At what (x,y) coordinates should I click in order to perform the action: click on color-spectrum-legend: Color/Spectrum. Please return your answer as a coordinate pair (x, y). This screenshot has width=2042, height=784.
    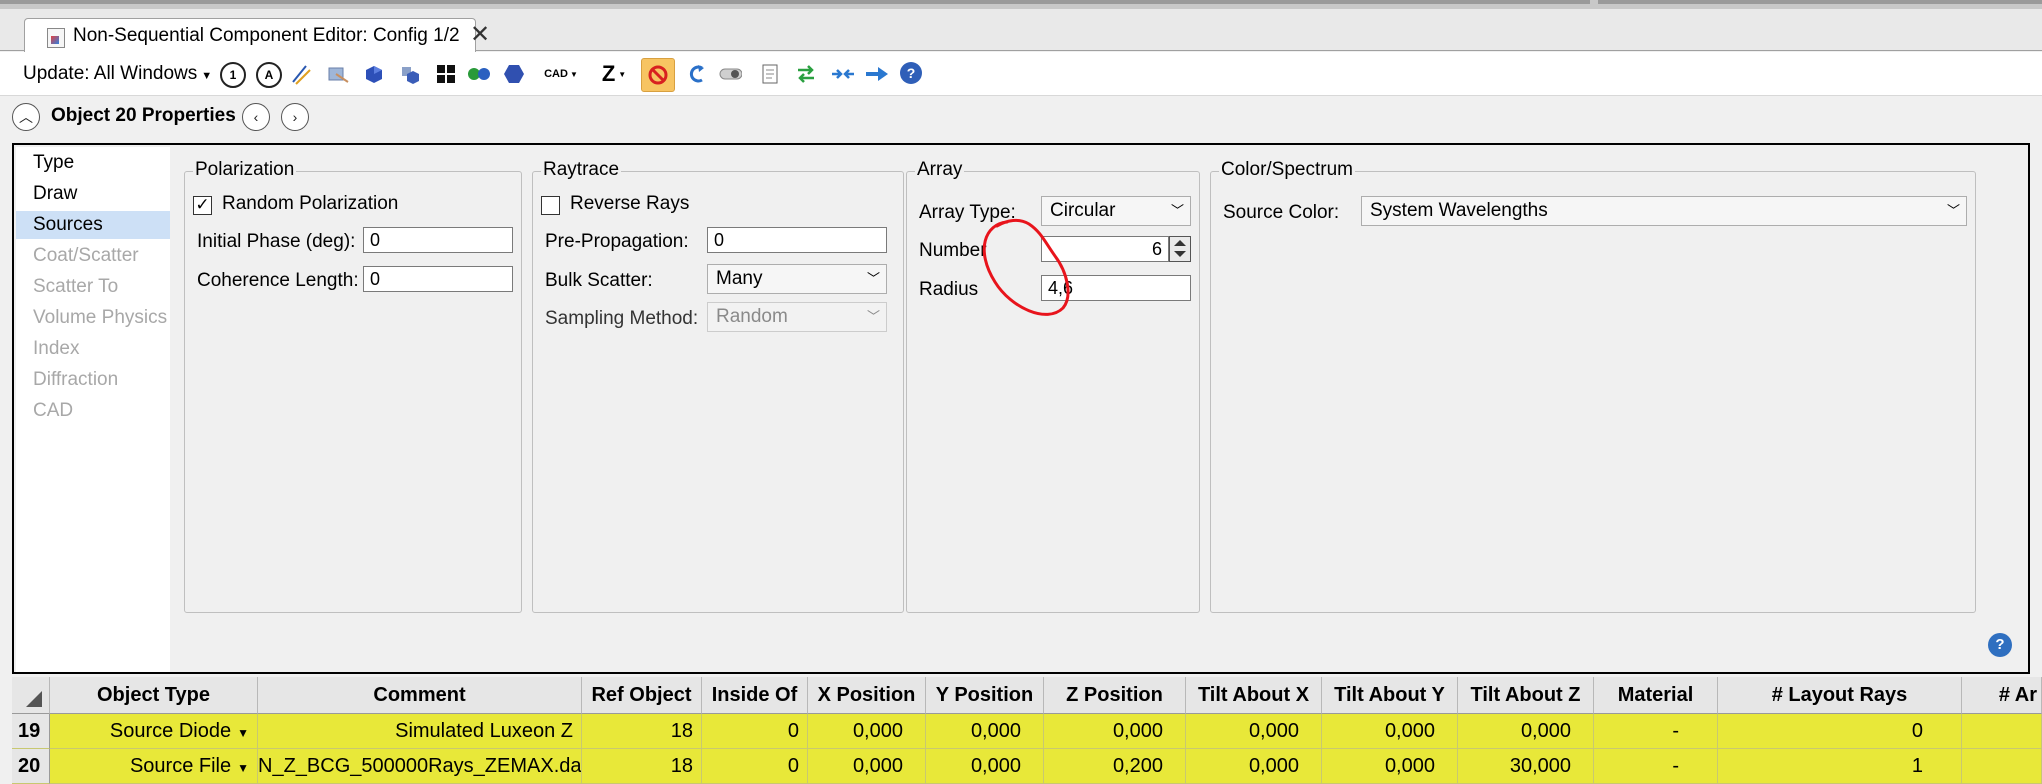
    Looking at the image, I should click on (1287, 170).